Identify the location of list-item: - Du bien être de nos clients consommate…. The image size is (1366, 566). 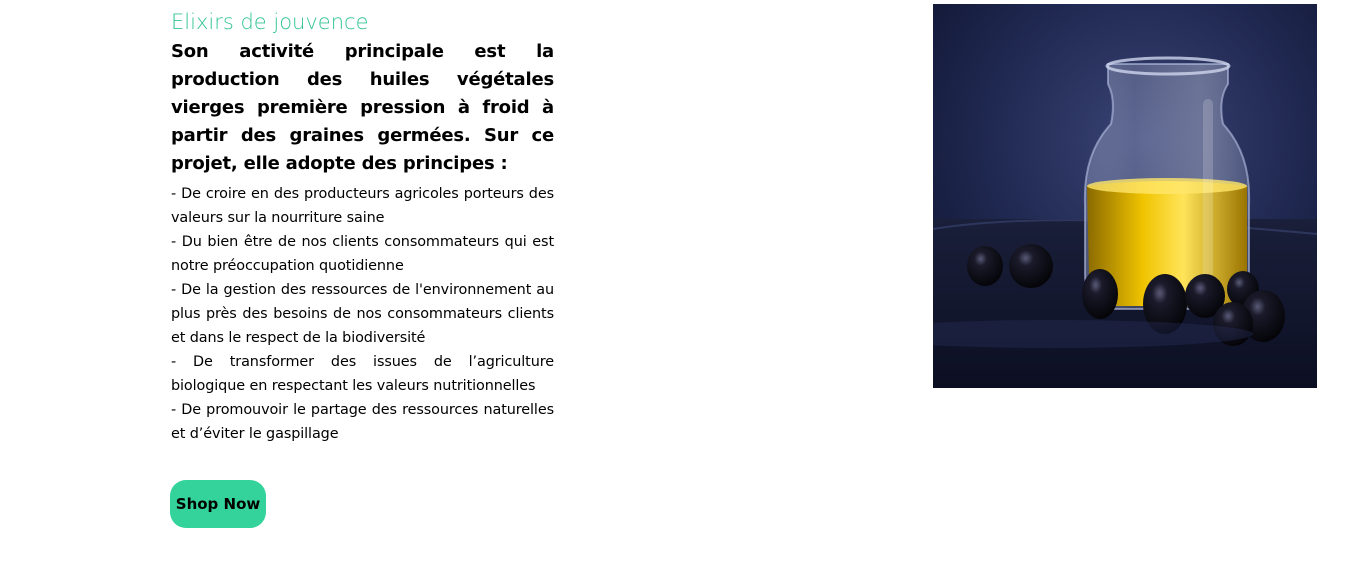
(362, 254).